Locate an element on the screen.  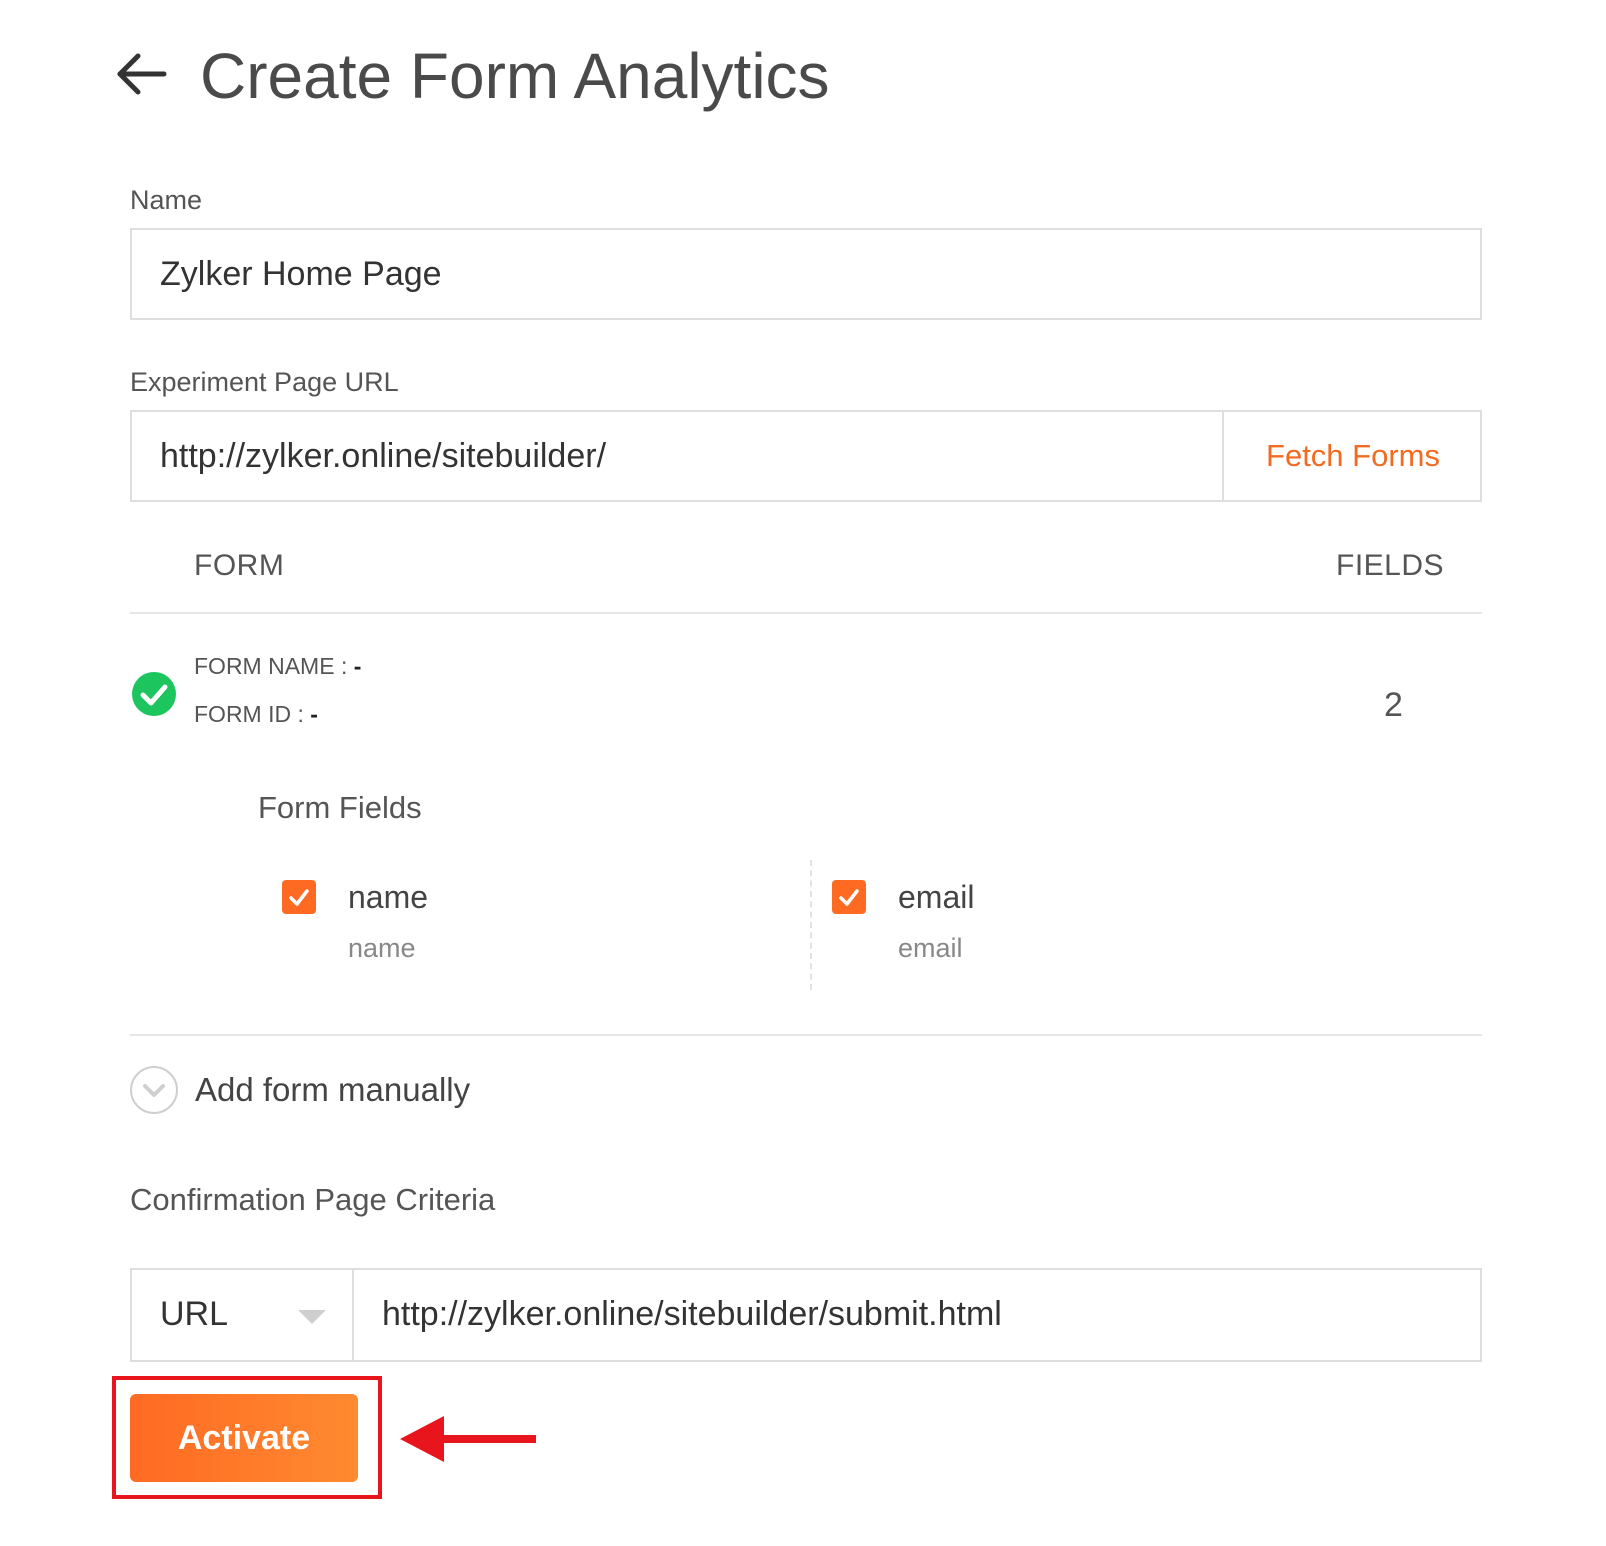
experiment-url-label: Experiment Page URL is located at coordinates (264, 382).